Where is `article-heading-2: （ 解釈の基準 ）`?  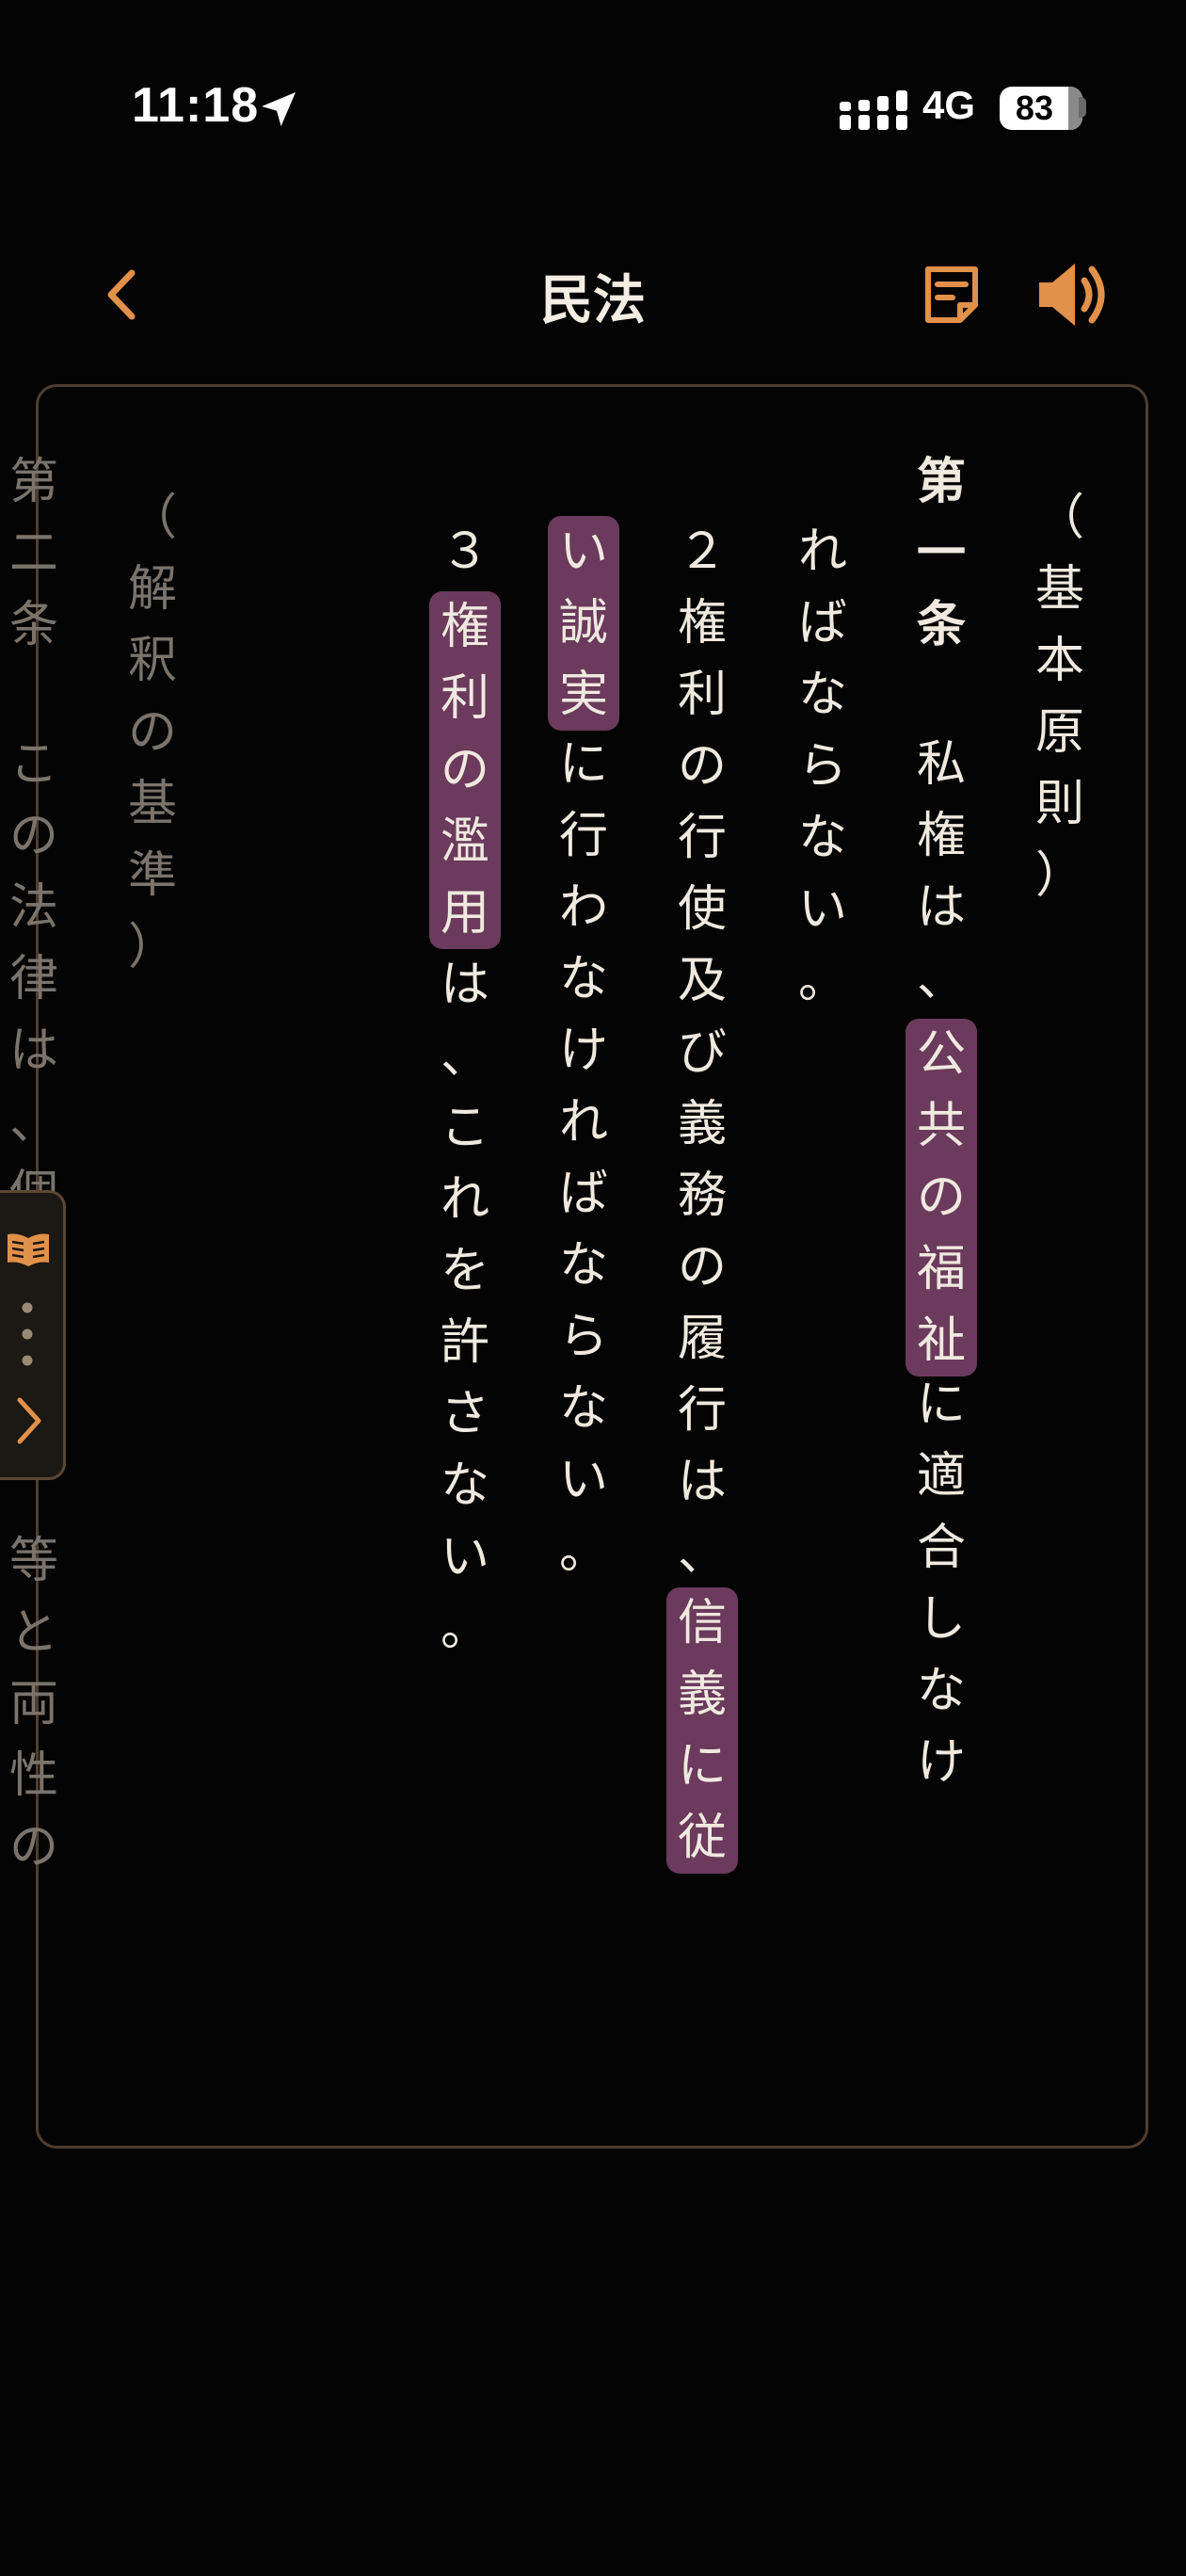 article-heading-2: （ 解釈の基準 ） is located at coordinates (152, 732).